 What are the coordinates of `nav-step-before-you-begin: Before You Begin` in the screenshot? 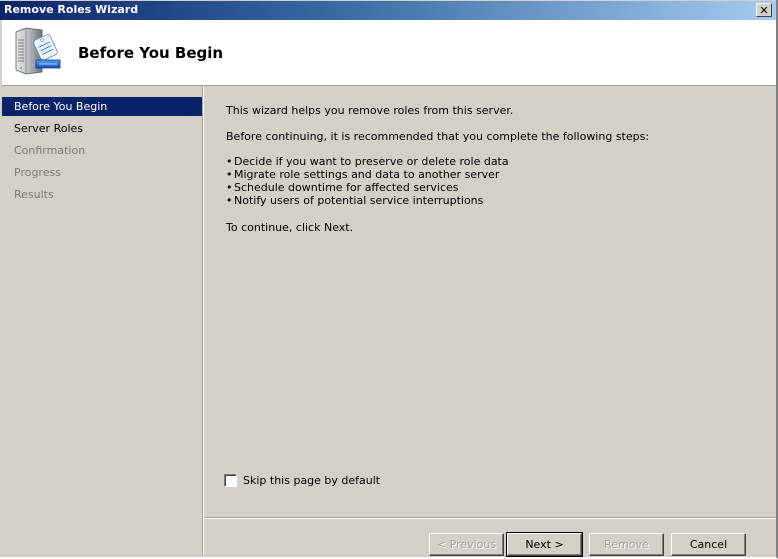 It's located at (102, 106).